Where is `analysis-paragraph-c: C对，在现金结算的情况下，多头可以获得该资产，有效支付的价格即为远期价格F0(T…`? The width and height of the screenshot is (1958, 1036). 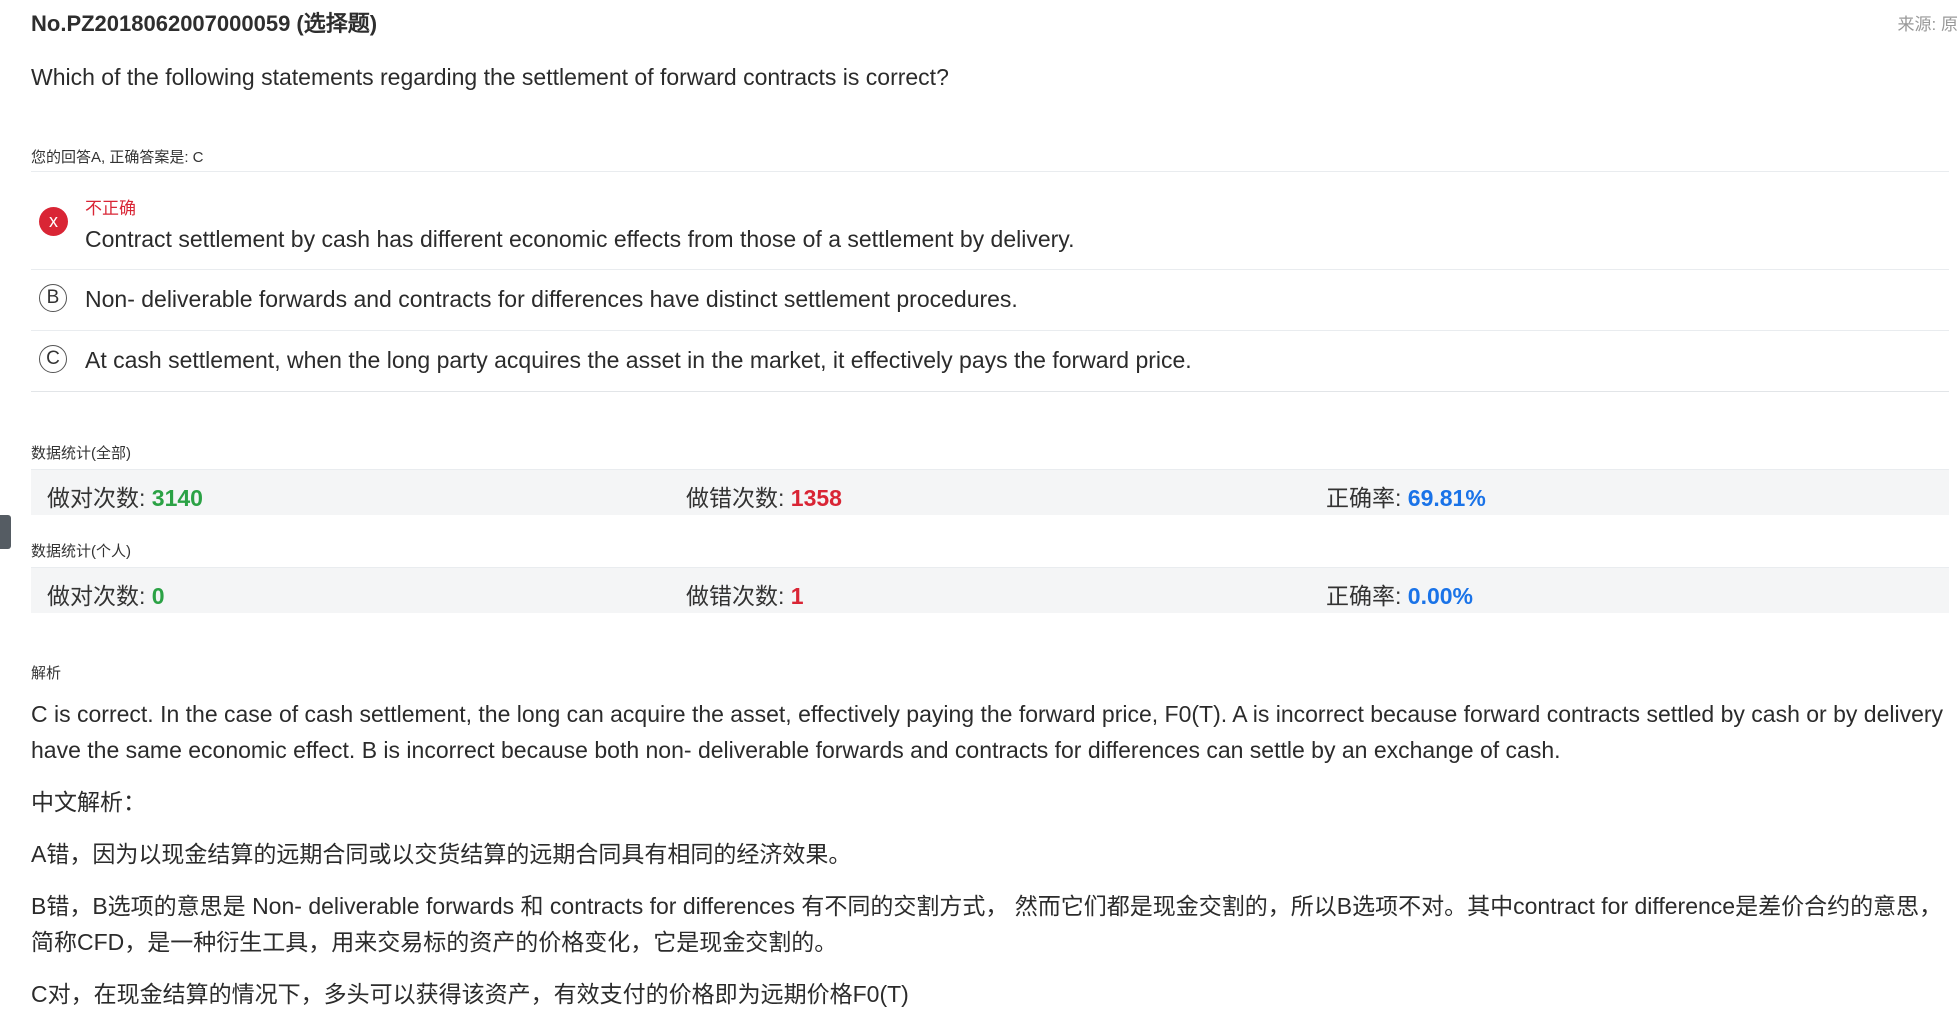 analysis-paragraph-c: C对，在现金结算的情况下，多头可以获得该资产，有效支付的价格即为远期价格F0(T… is located at coordinates (470, 994).